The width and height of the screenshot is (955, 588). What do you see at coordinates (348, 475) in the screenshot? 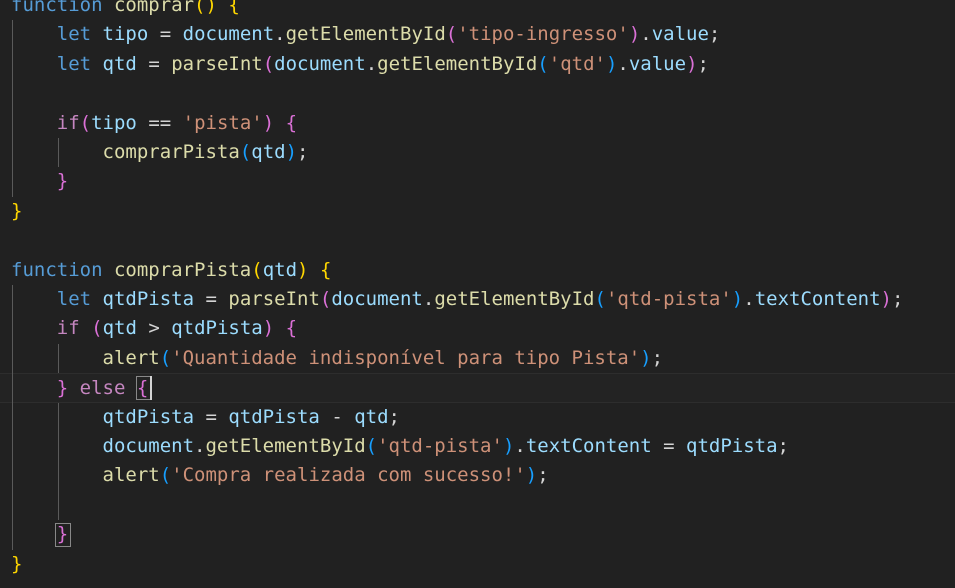
I see `code-token-string: 'Compra realizada com sucesso!'` at bounding box center [348, 475].